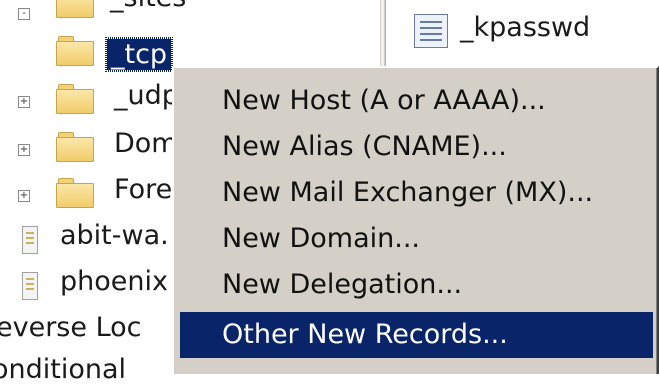 The width and height of the screenshot is (659, 385). What do you see at coordinates (146, 95) in the screenshot?
I see `tree-item-label: _udp` at bounding box center [146, 95].